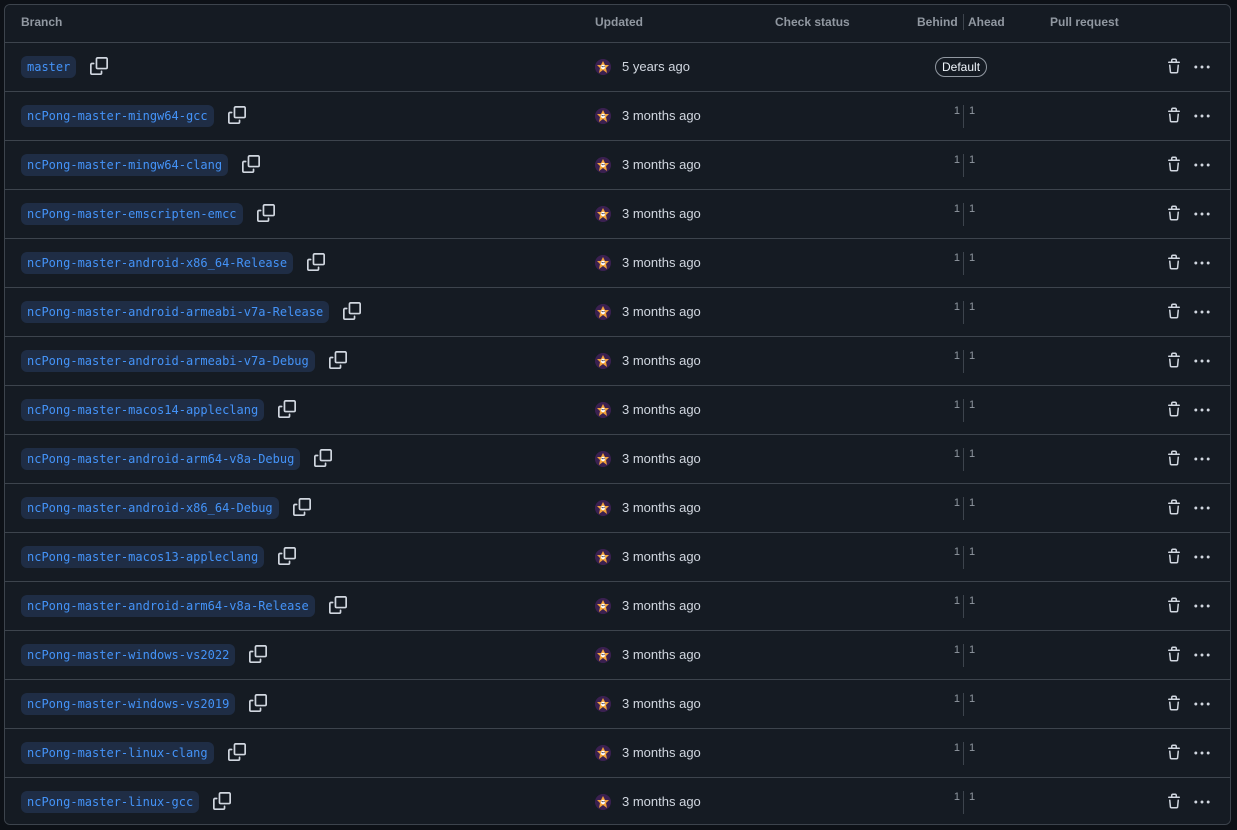 This screenshot has width=1237, height=830. What do you see at coordinates (661, 213) in the screenshot?
I see `updated-time: 3 months ago` at bounding box center [661, 213].